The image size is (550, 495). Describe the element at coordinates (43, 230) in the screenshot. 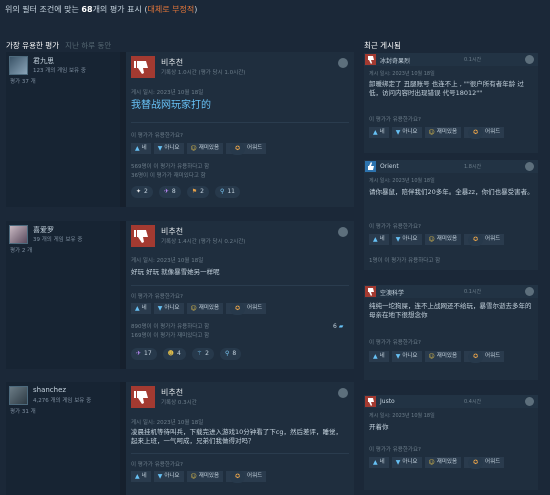

I see `author-name: 喜爱罗` at that location.